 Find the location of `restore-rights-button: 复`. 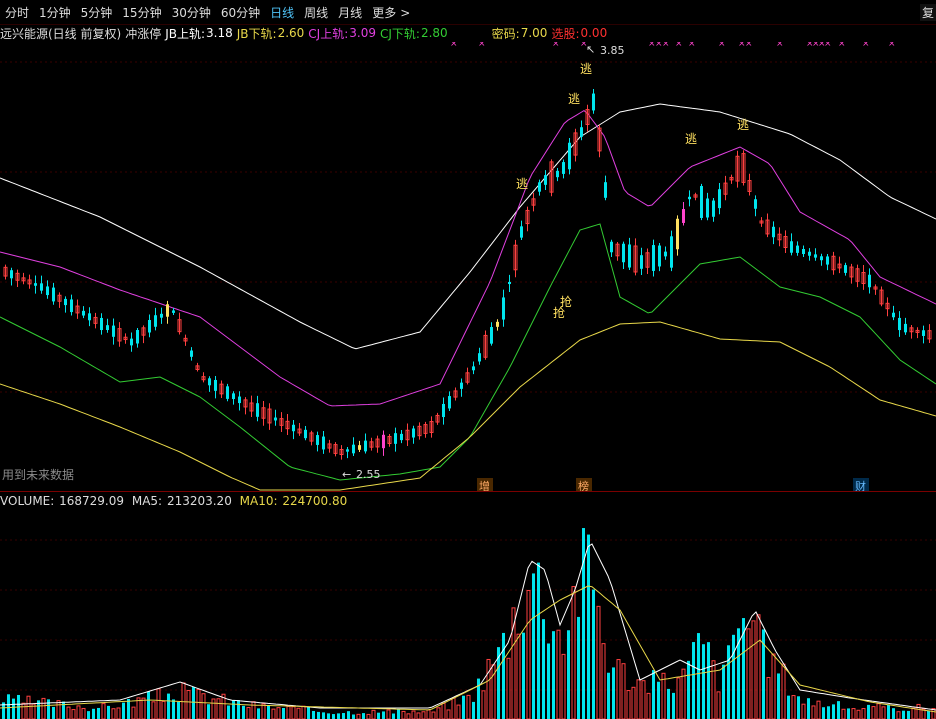

restore-rights-button: 复 is located at coordinates (927, 12).